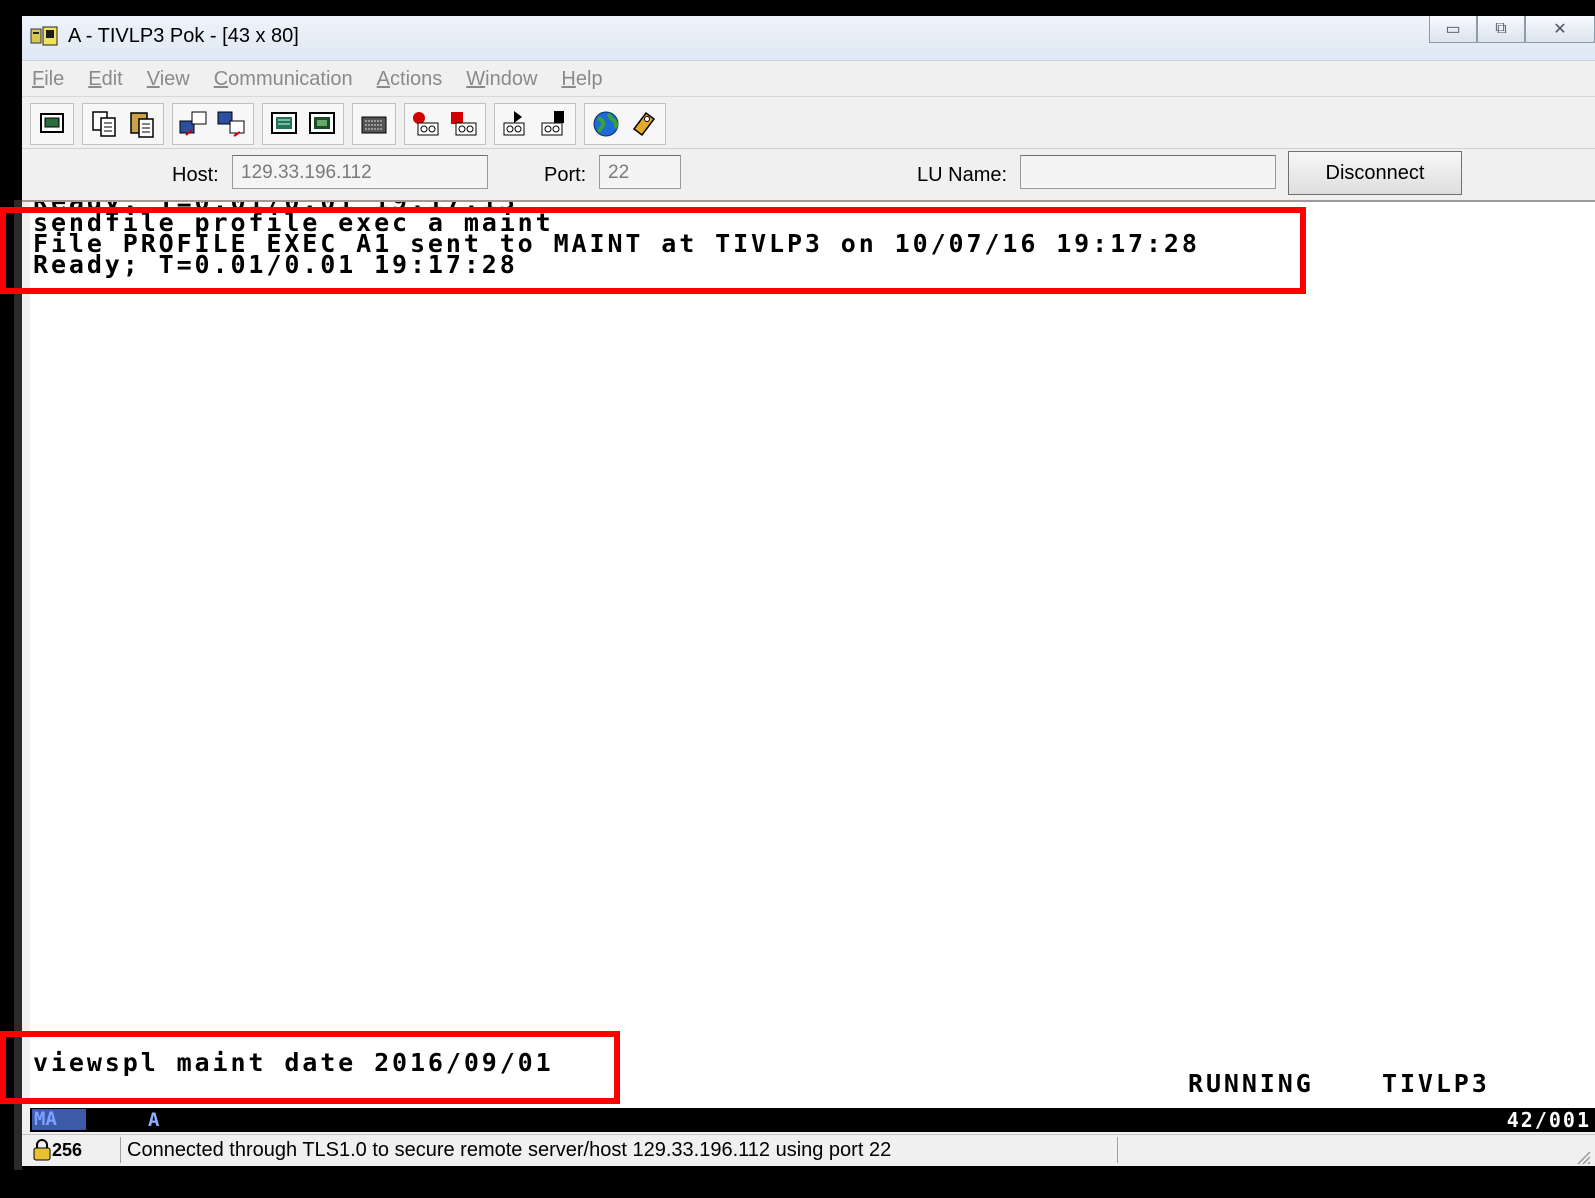 The height and width of the screenshot is (1198, 1595). I want to click on macro-play-icon, so click(514, 123).